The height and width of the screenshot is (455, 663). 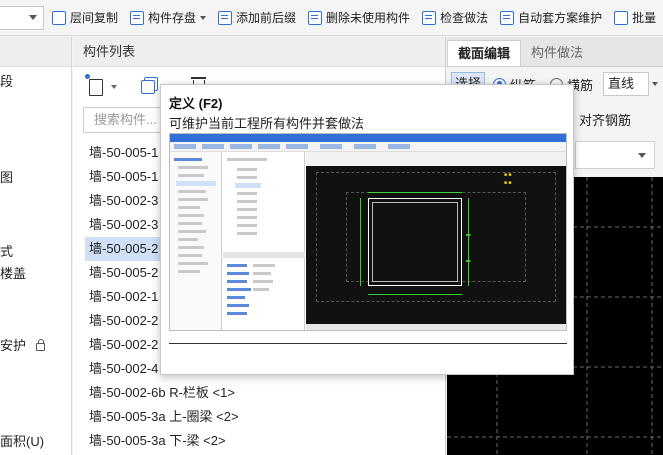 I want to click on tooltip-divider, so click(x=368, y=343).